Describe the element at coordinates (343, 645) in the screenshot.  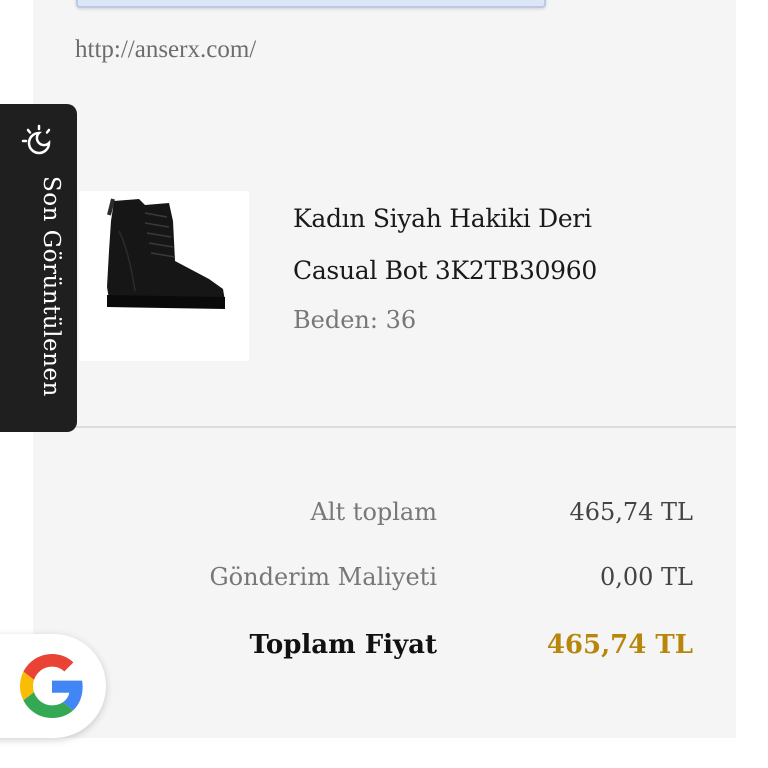
I see `total-label: Toplam Fiyat` at that location.